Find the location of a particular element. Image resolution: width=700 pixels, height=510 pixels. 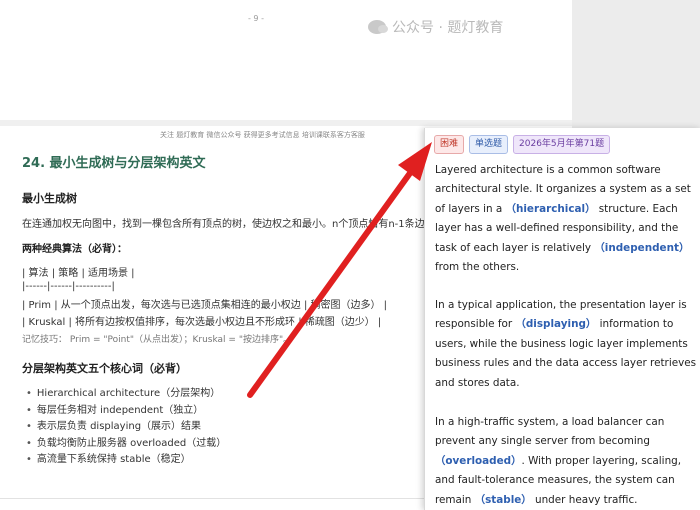

table-header: | 算法 | 策略 | 适用场景 | is located at coordinates (78, 273).